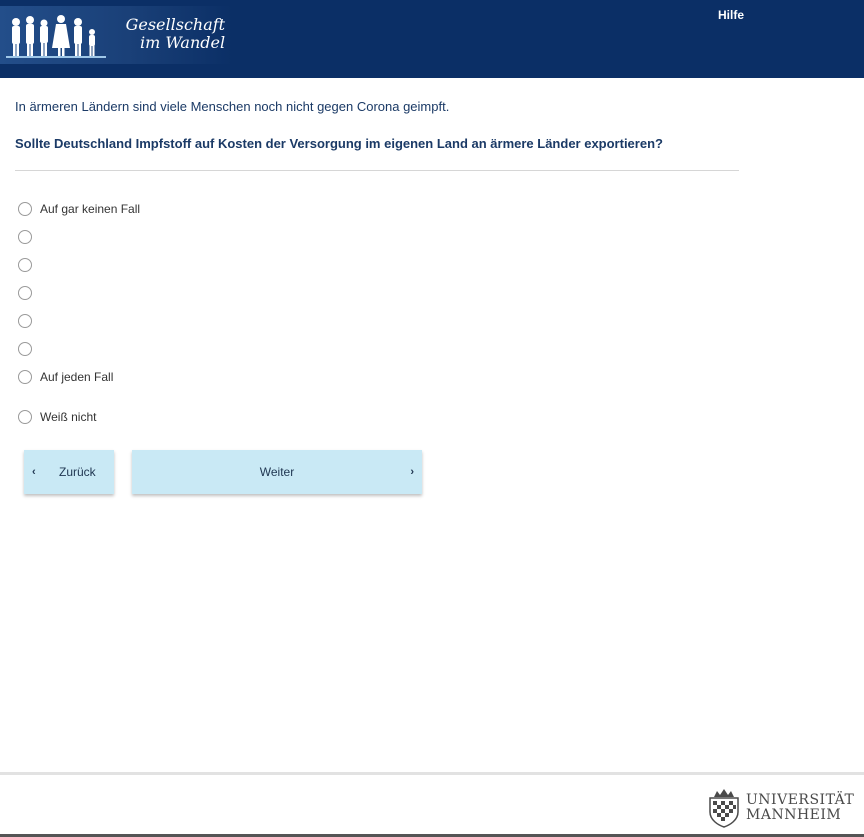  Describe the element at coordinates (731, 15) in the screenshot. I see `help-link: Hilfe` at that location.